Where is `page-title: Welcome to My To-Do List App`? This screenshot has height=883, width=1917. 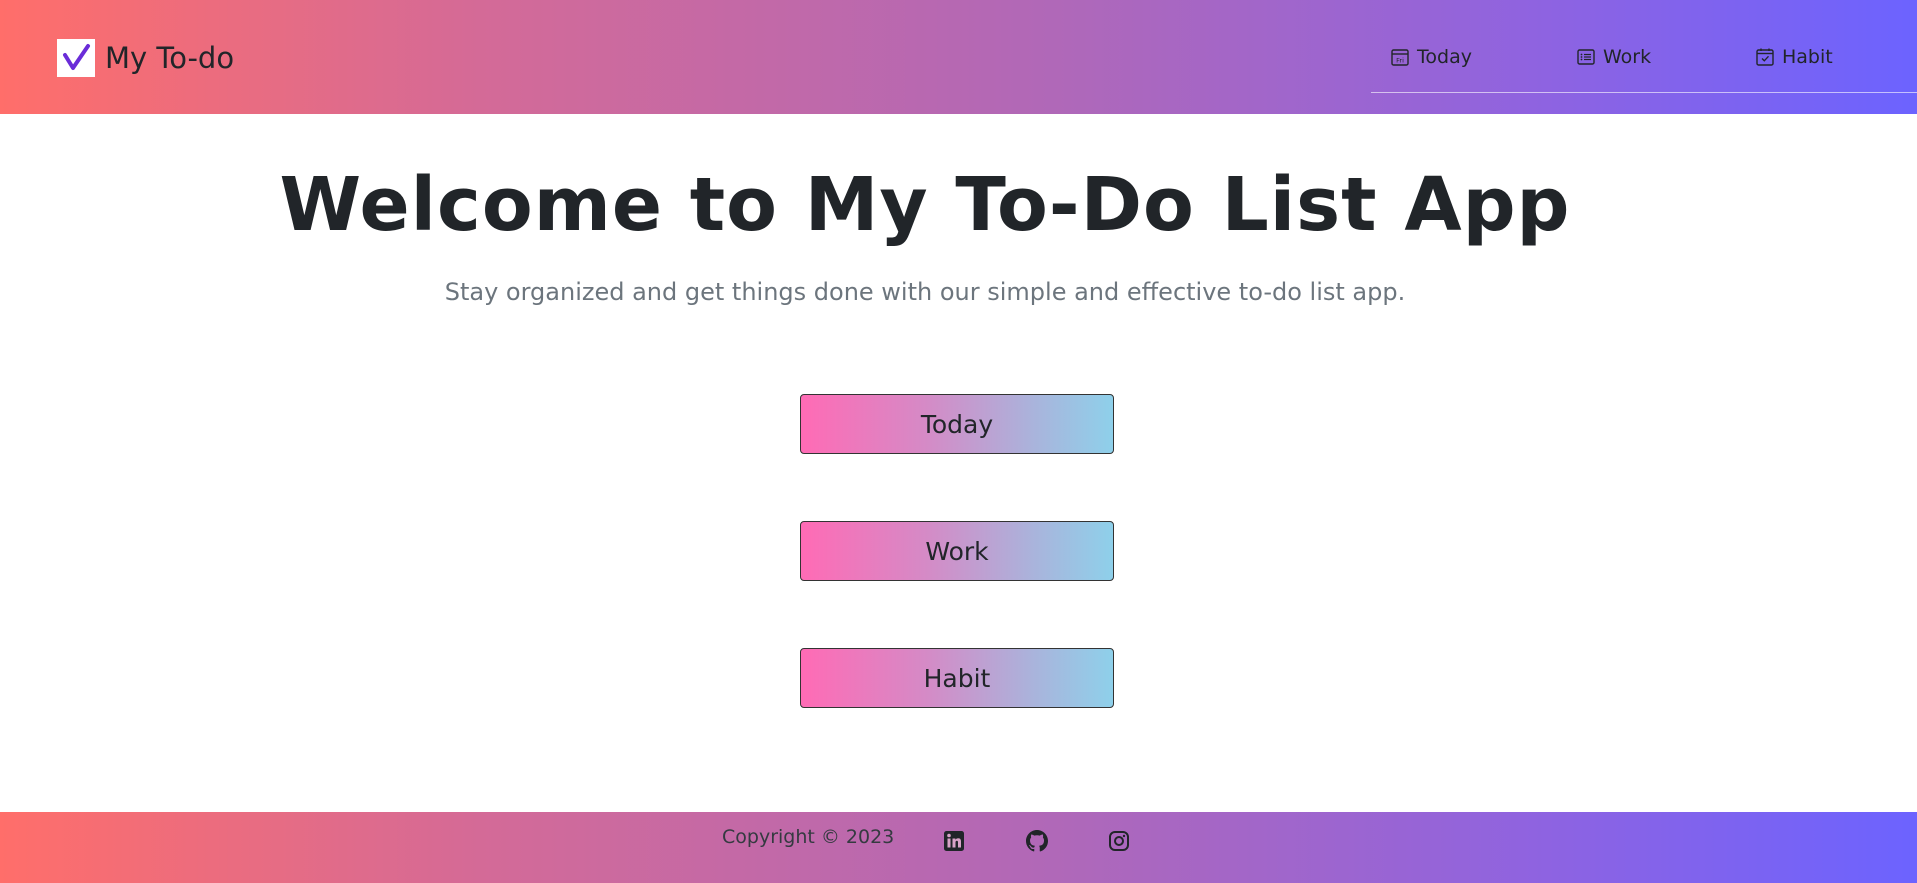 page-title: Welcome to My To-Do List App is located at coordinates (925, 205).